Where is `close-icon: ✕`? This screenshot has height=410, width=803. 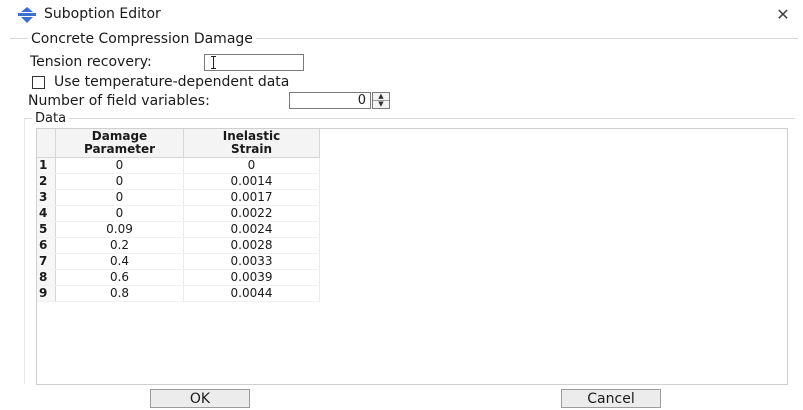
close-icon: ✕ is located at coordinates (783, 15).